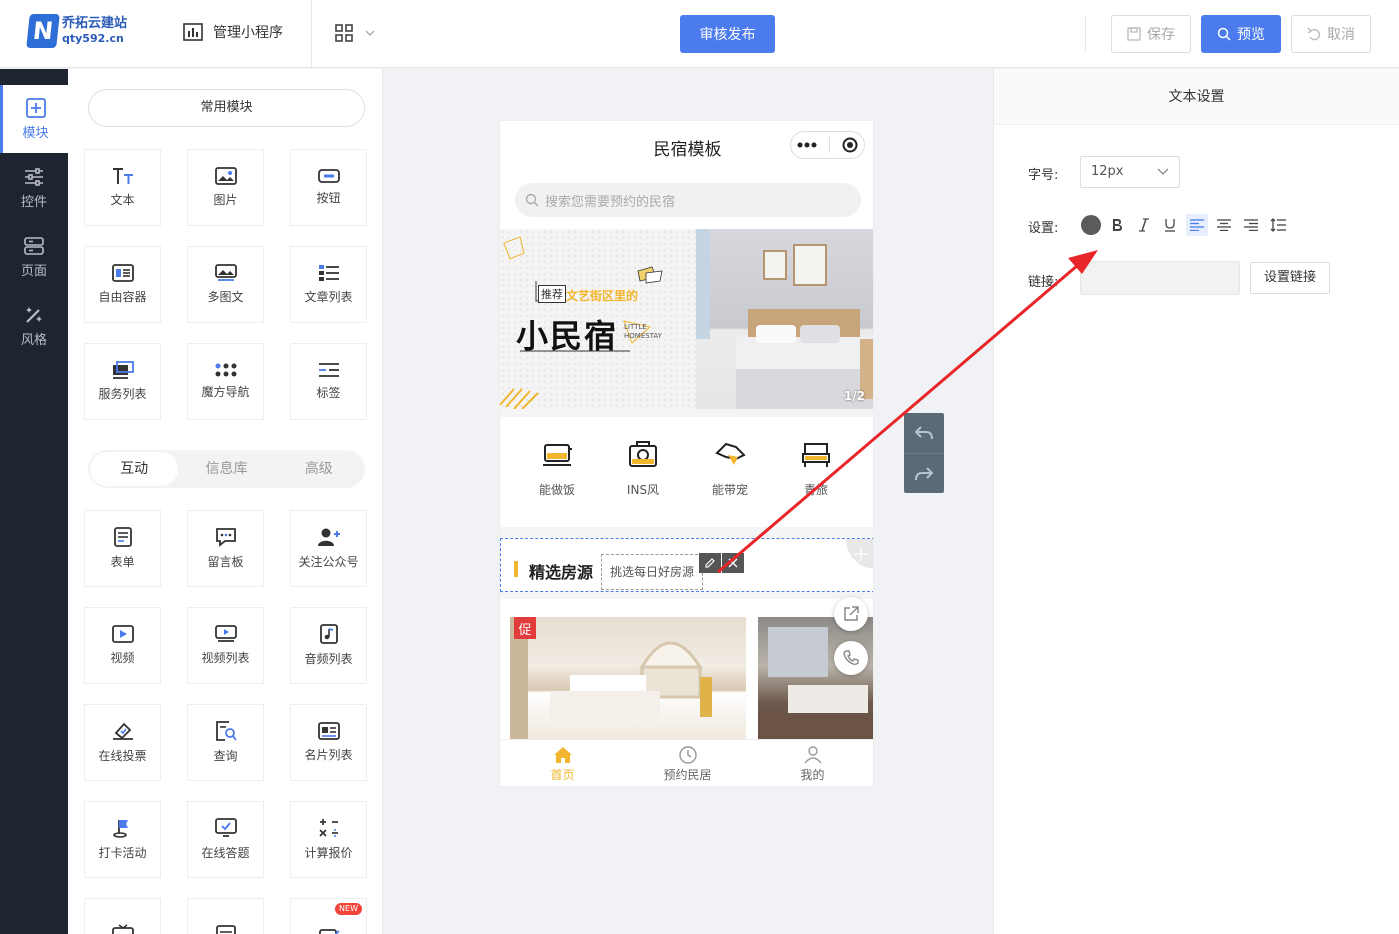 The height and width of the screenshot is (934, 1399). I want to click on audio-icon, so click(328, 634).